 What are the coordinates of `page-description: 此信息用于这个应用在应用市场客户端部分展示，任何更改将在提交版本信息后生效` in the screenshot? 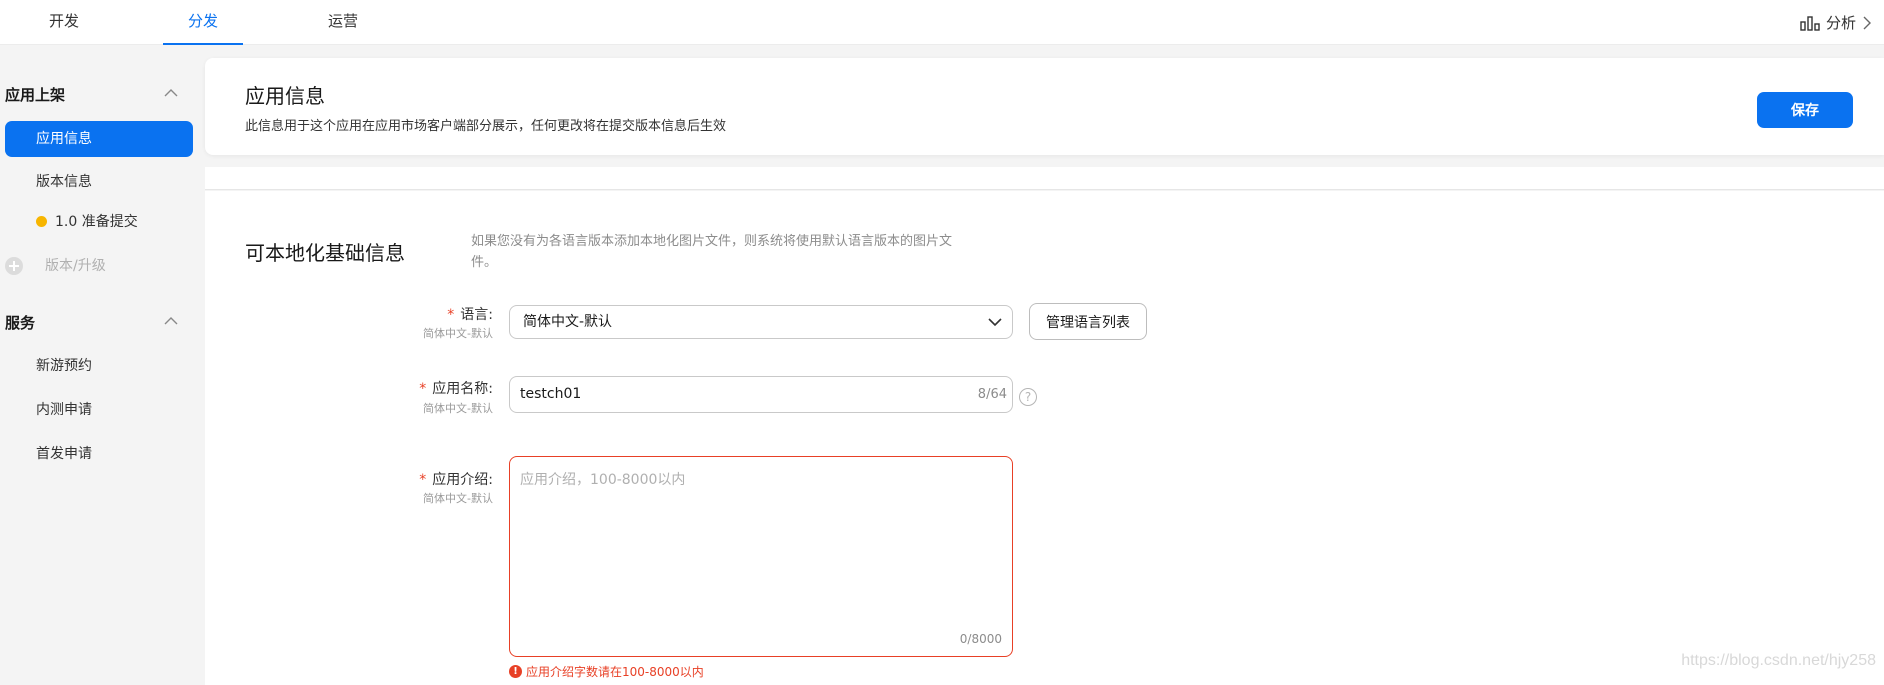 It's located at (486, 126).